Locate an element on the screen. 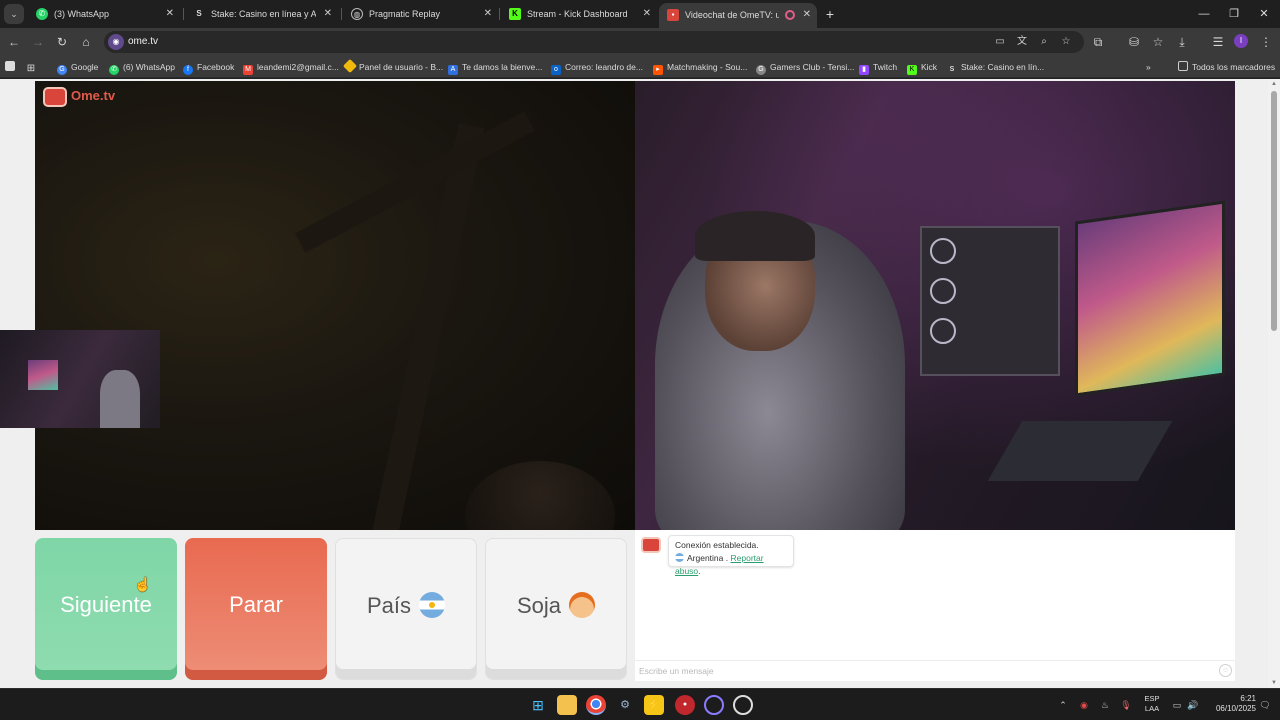  forward-icon: → is located at coordinates (38, 42).